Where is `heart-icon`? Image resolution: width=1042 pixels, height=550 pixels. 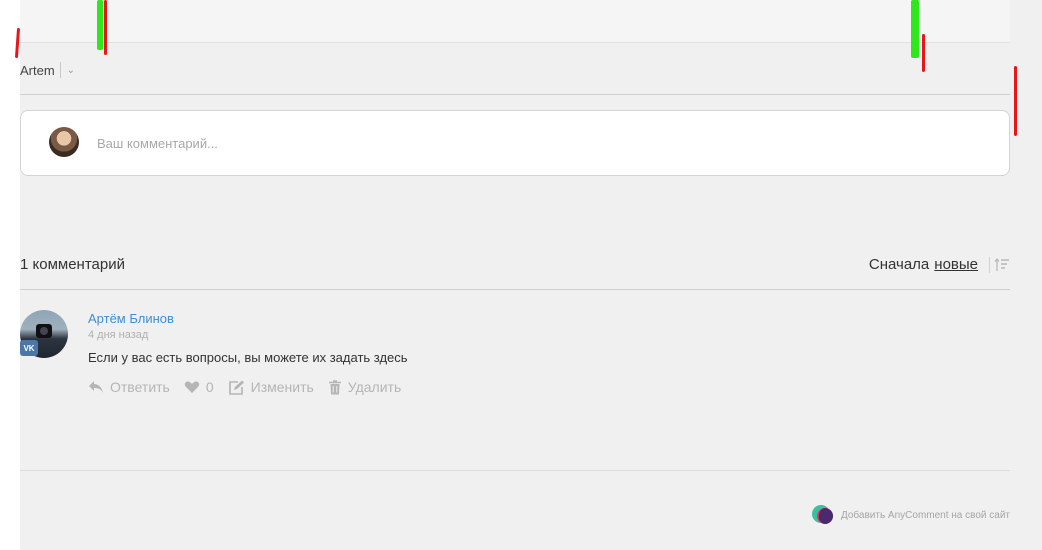 heart-icon is located at coordinates (192, 387).